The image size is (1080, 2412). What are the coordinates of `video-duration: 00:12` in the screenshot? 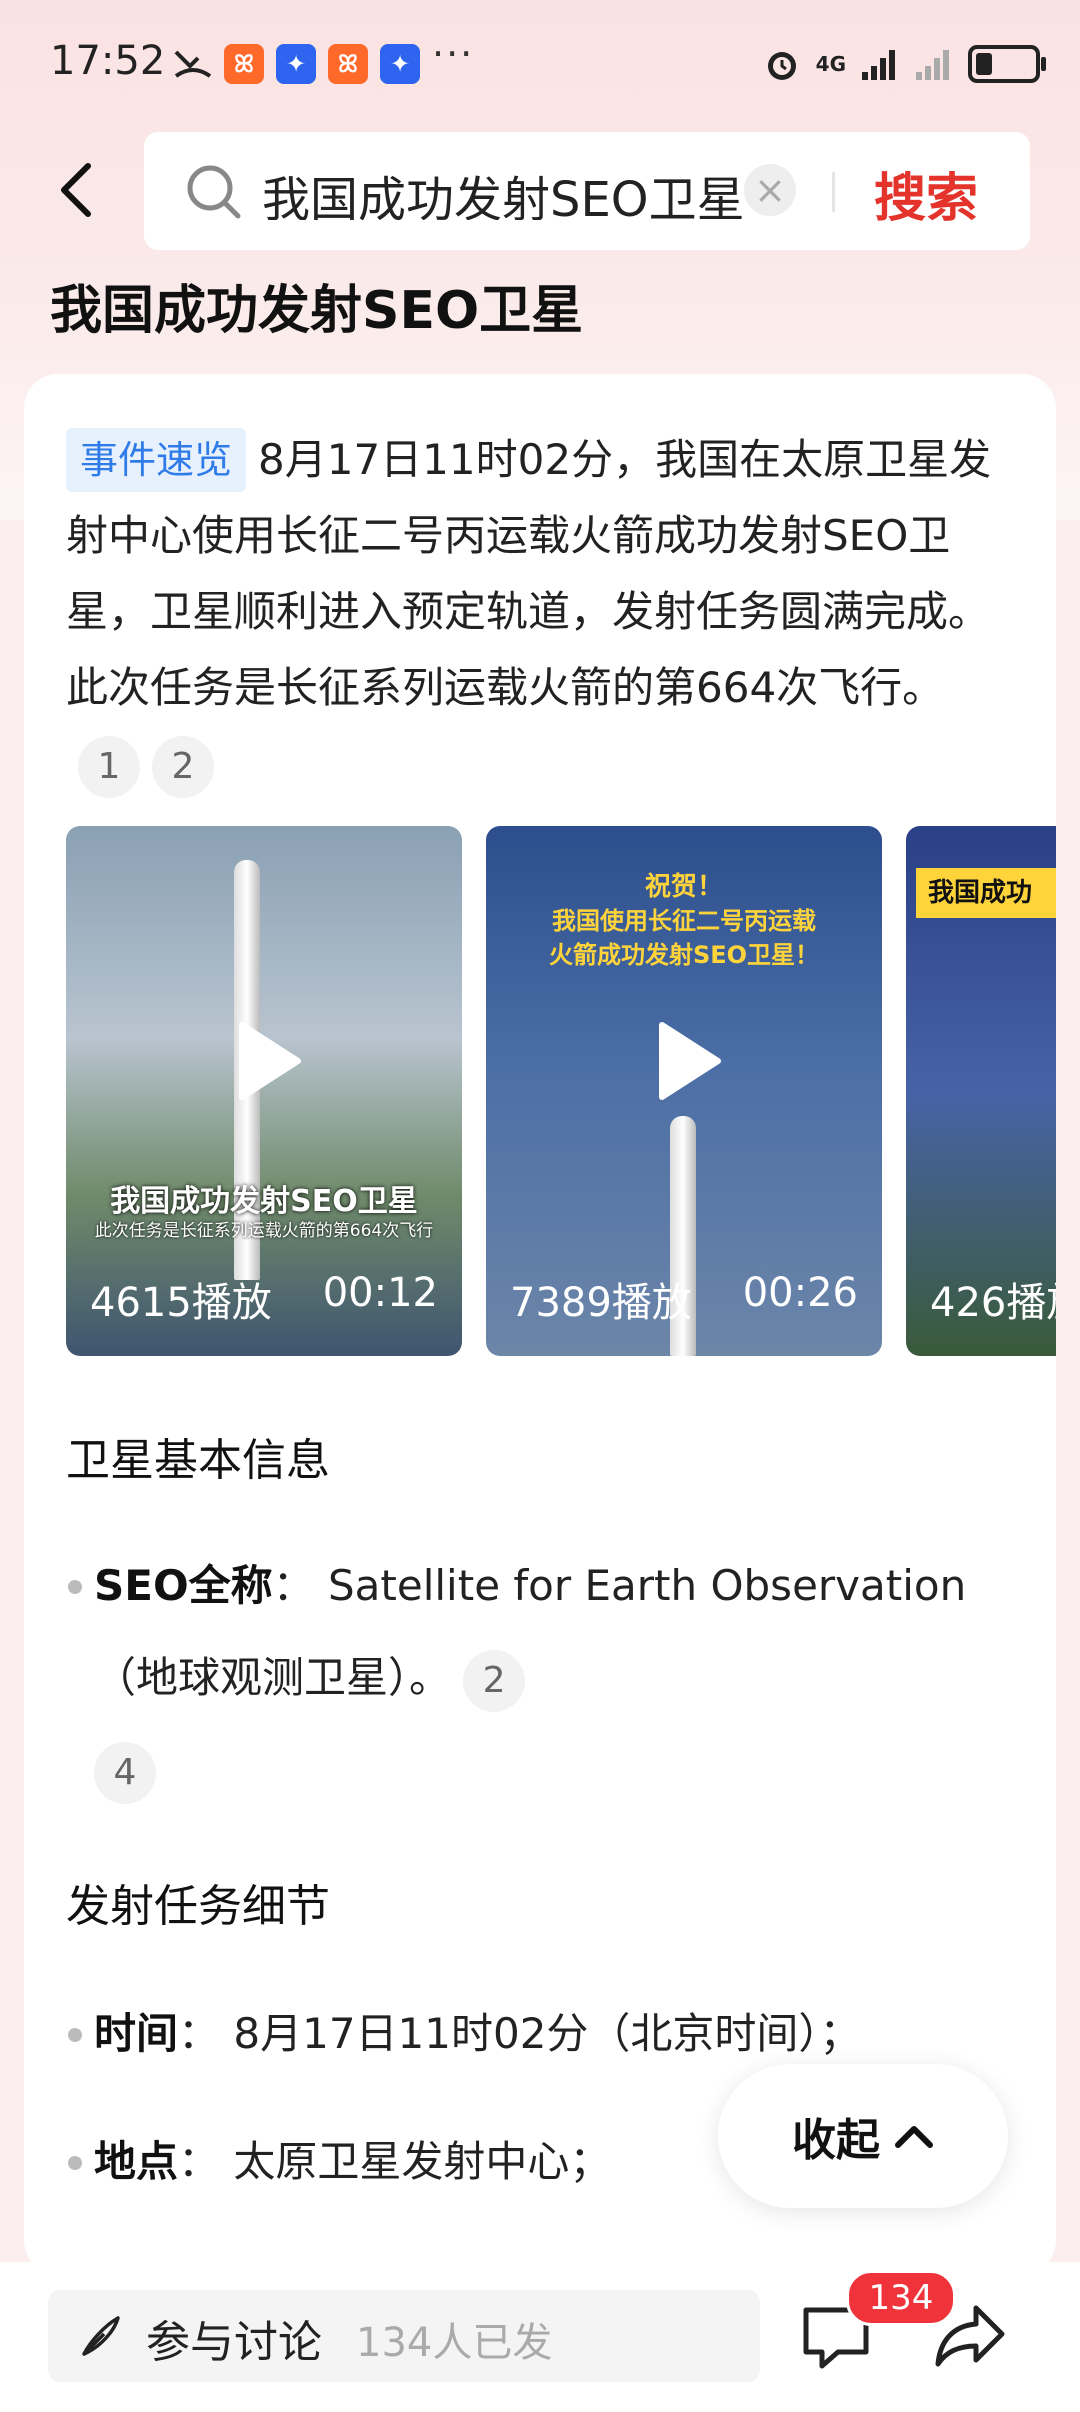 It's located at (380, 1293).